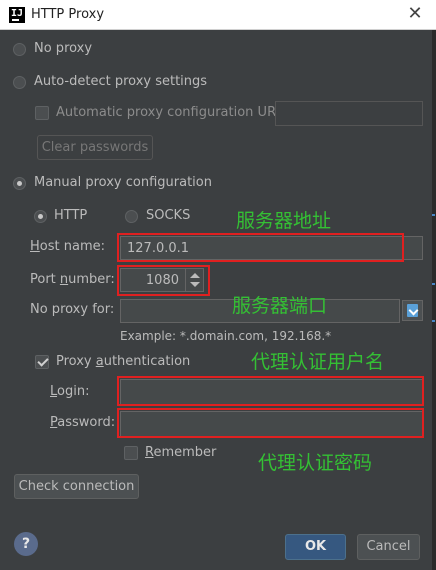  What do you see at coordinates (120, 81) in the screenshot?
I see `auto-detect-label: Auto-detect proxy settings` at bounding box center [120, 81].